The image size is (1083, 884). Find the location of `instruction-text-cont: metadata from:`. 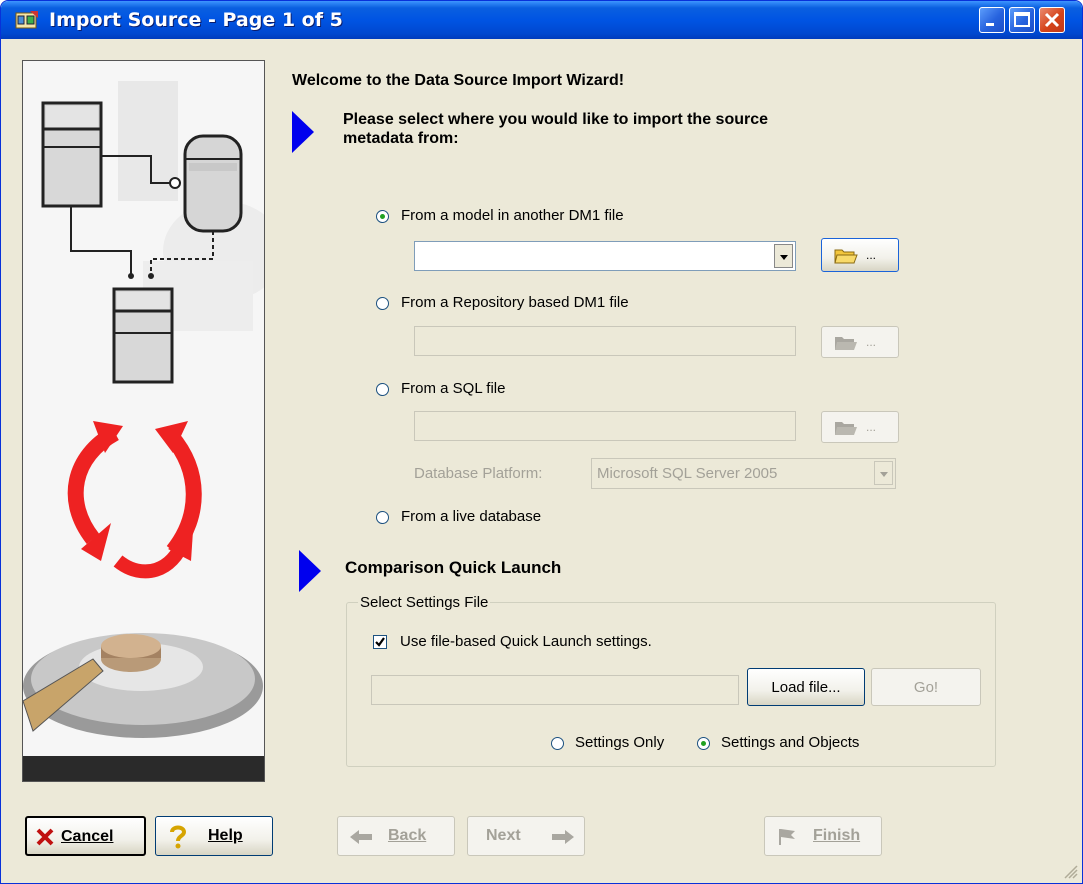

instruction-text-cont: metadata from: is located at coordinates (401, 138).